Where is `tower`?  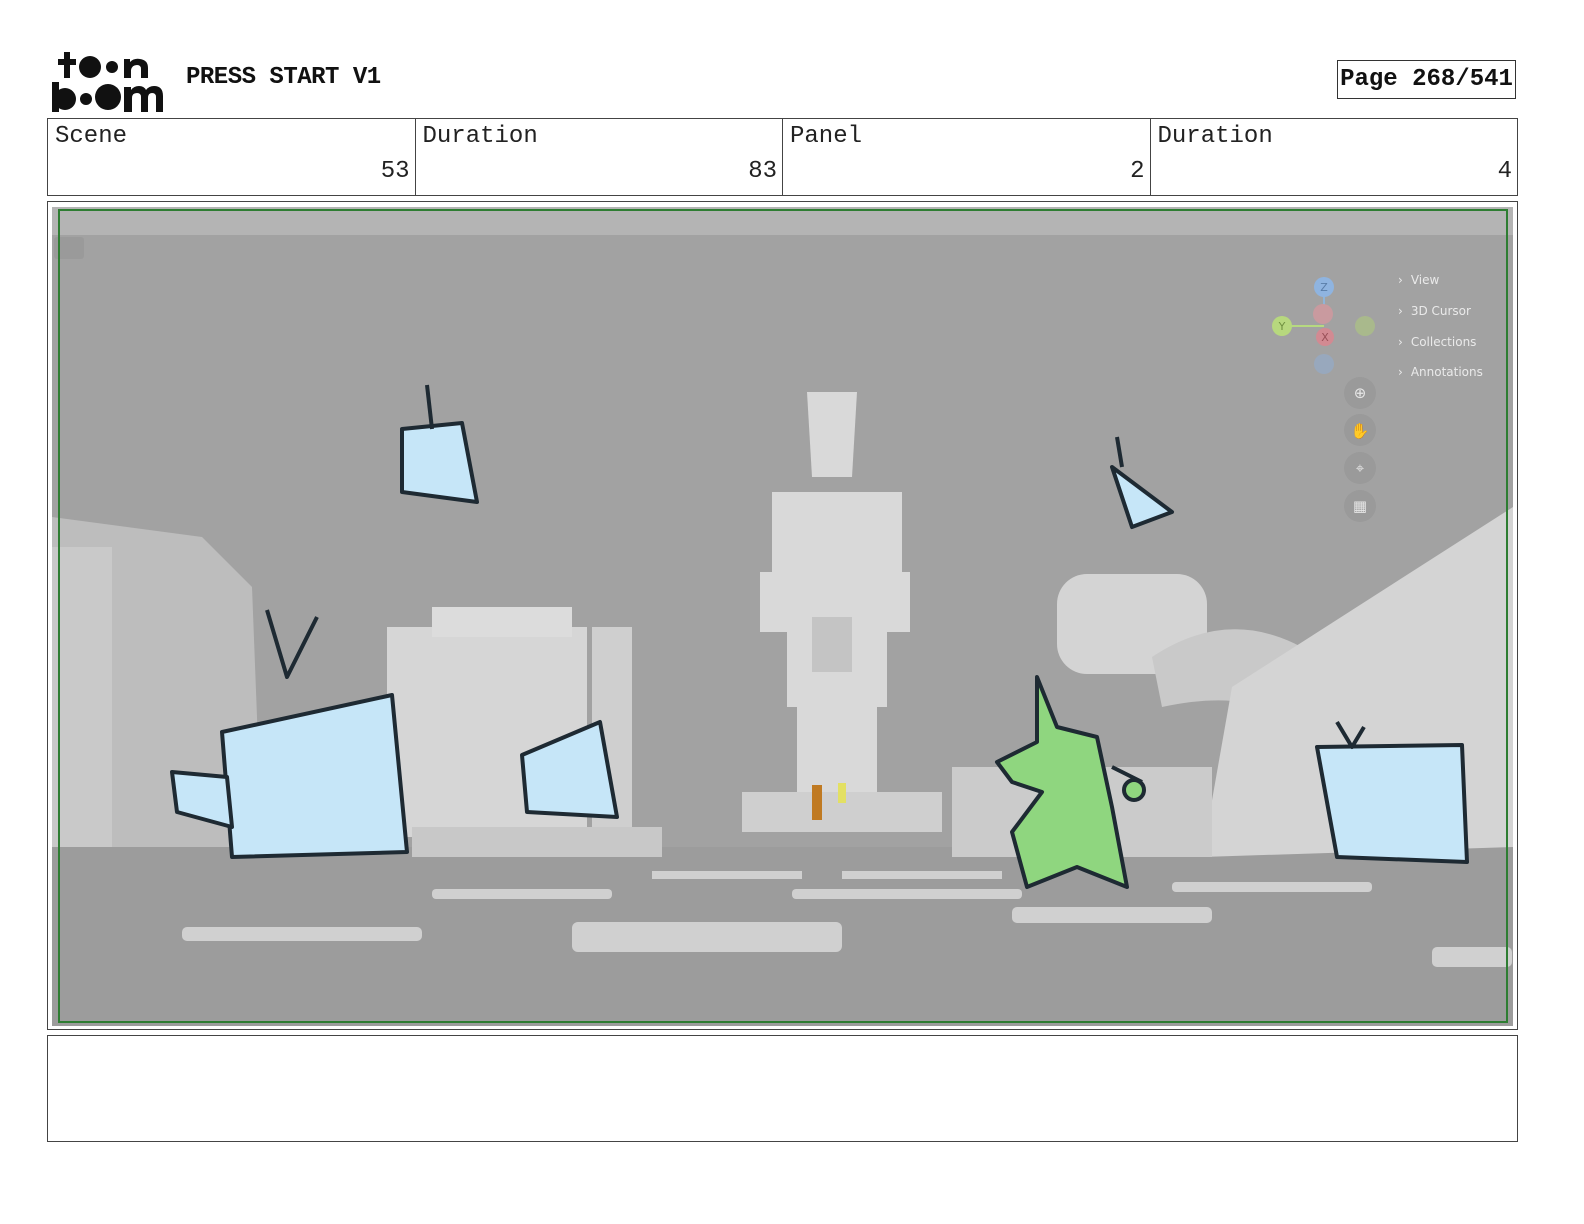
tower is located at coordinates (842, 612).